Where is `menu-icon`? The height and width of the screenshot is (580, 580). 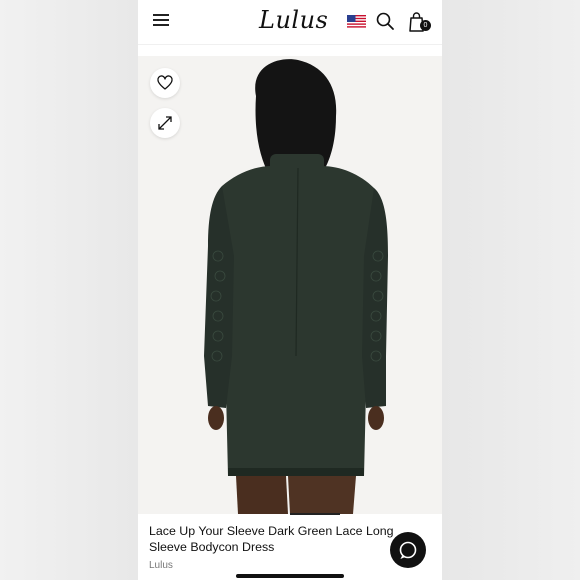
menu-icon is located at coordinates (161, 20).